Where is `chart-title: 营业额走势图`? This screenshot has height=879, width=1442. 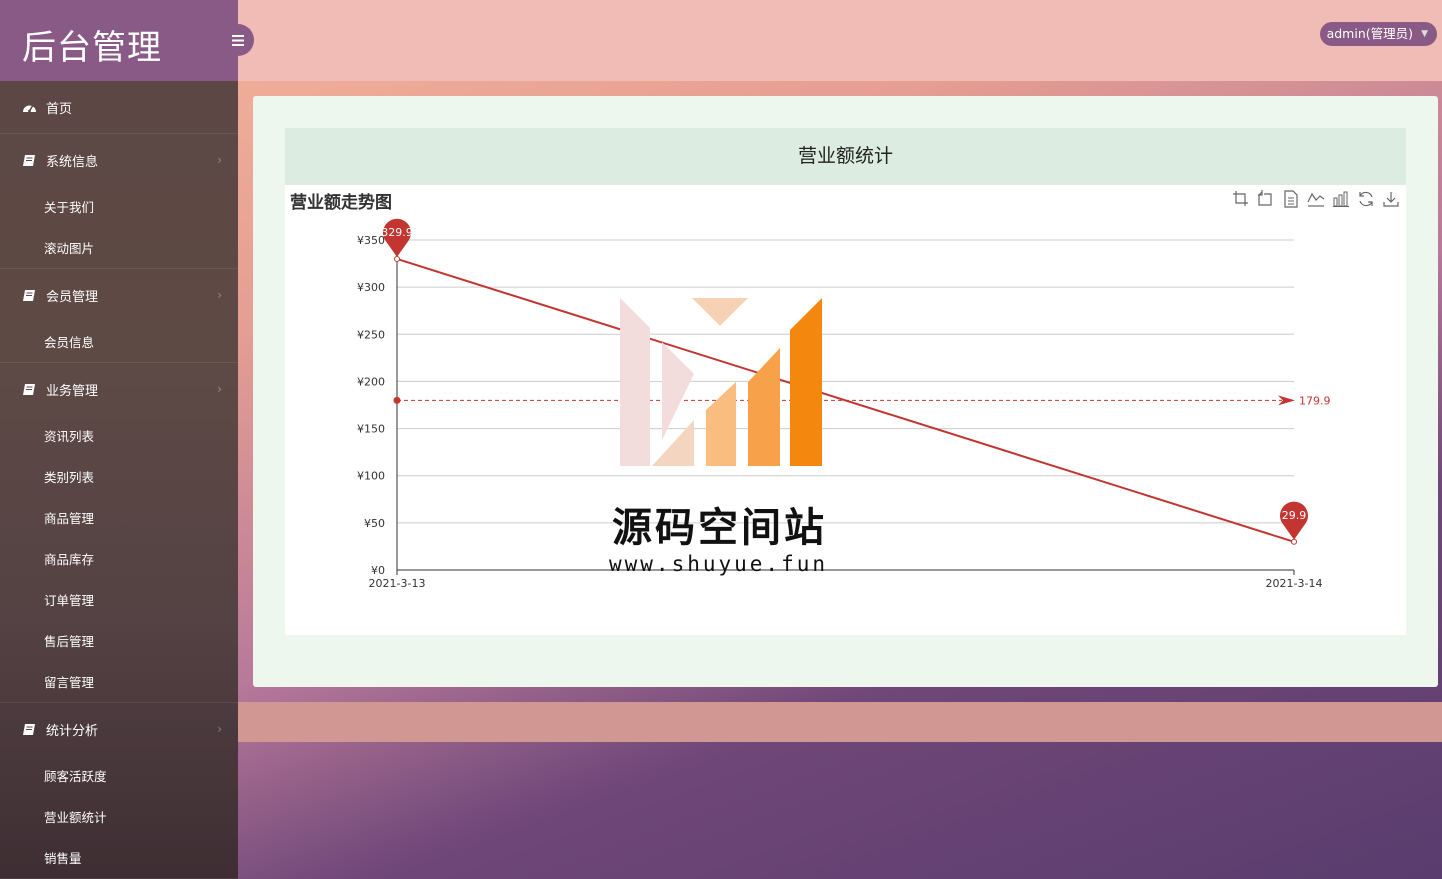
chart-title: 营业额走势图 is located at coordinates (341, 203).